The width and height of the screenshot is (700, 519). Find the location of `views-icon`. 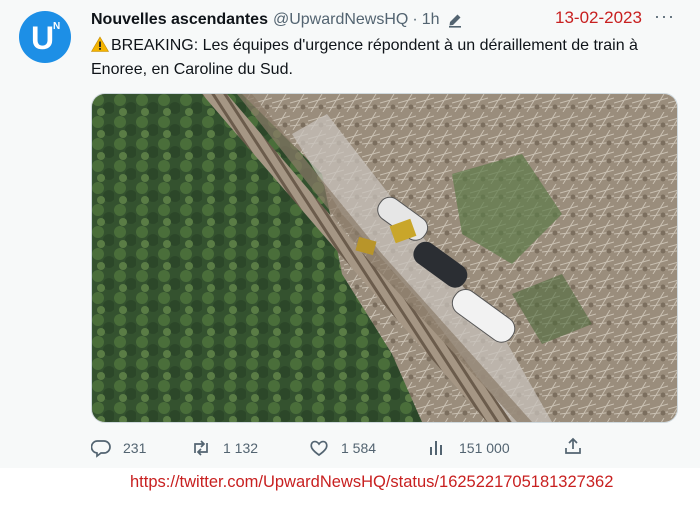

views-icon is located at coordinates (436, 448).